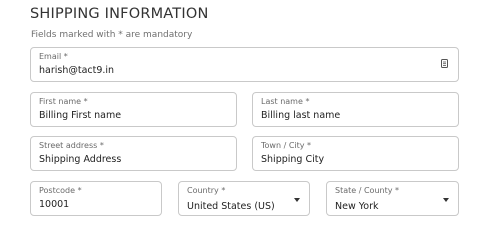  I want to click on postcode-value: 10001, so click(54, 204).